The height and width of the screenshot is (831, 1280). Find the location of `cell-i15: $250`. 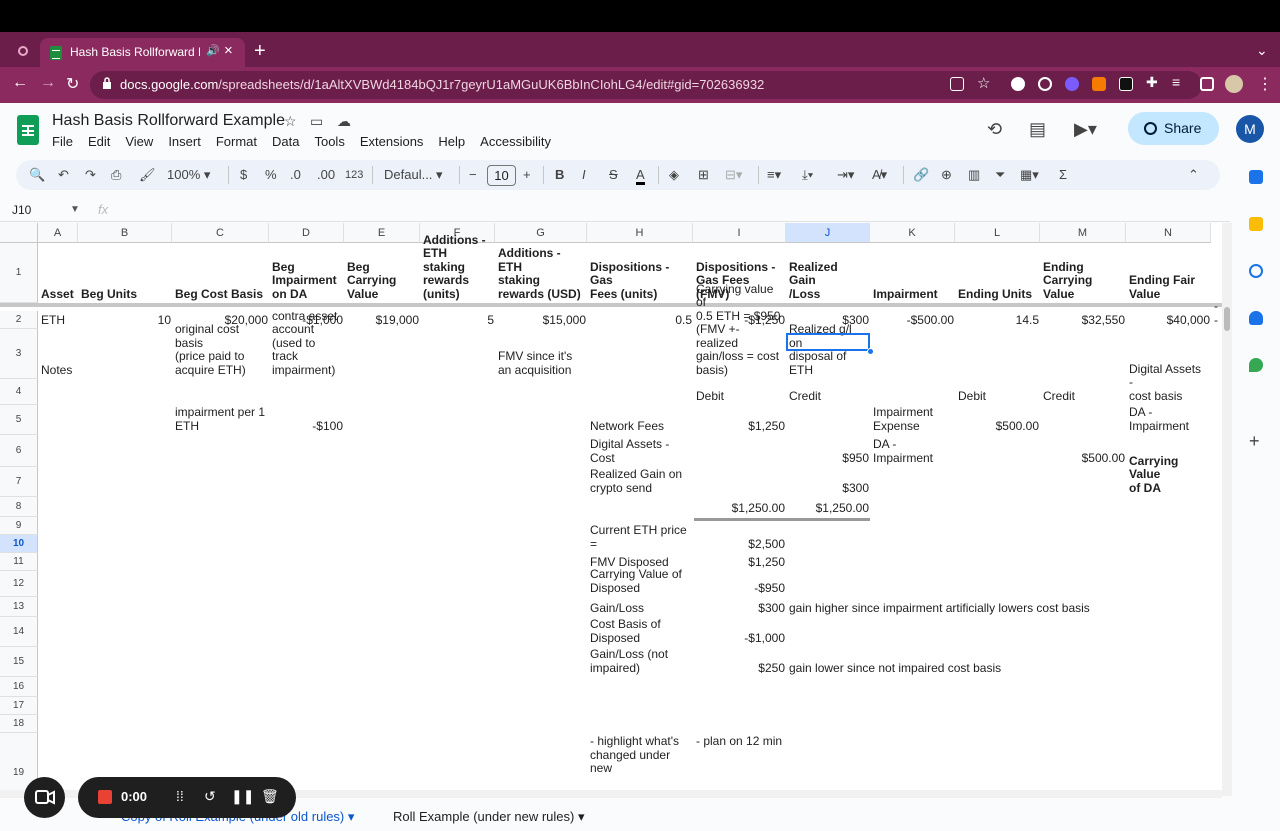

cell-i15: $250 is located at coordinates (740, 662).